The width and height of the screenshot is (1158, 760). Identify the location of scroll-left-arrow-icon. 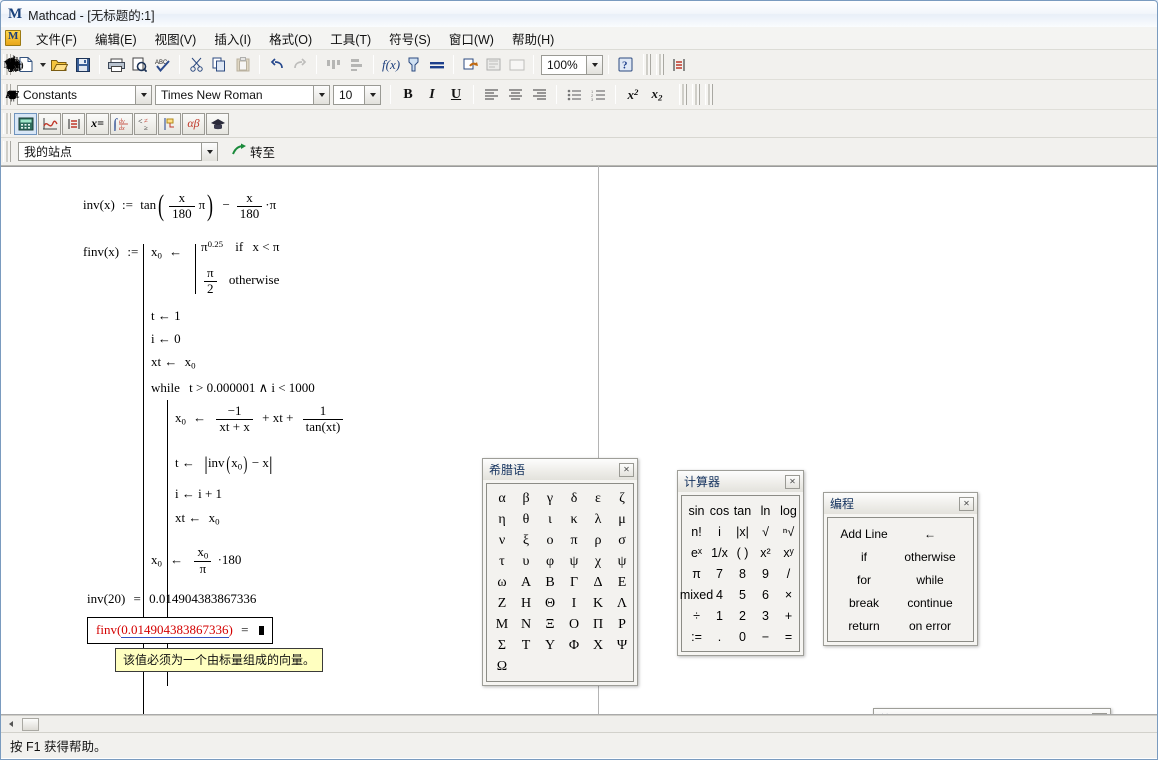
(10, 724).